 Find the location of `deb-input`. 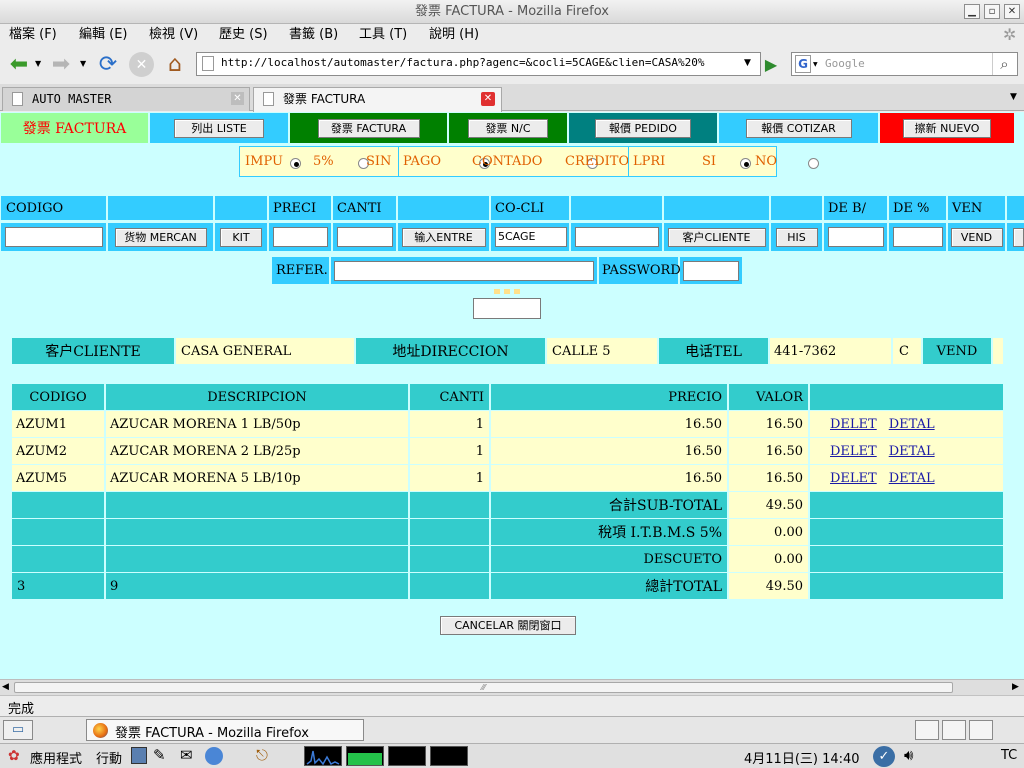

deb-input is located at coordinates (856, 237).